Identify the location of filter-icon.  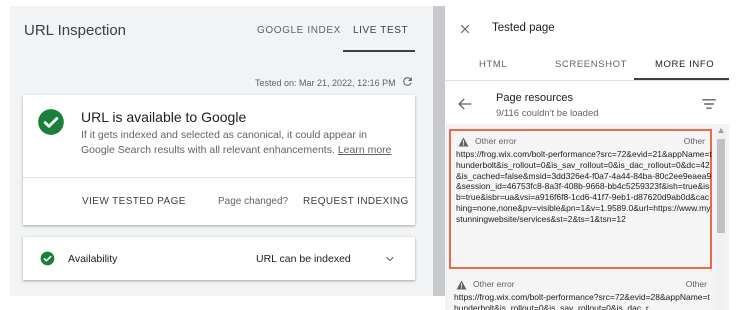
(709, 104).